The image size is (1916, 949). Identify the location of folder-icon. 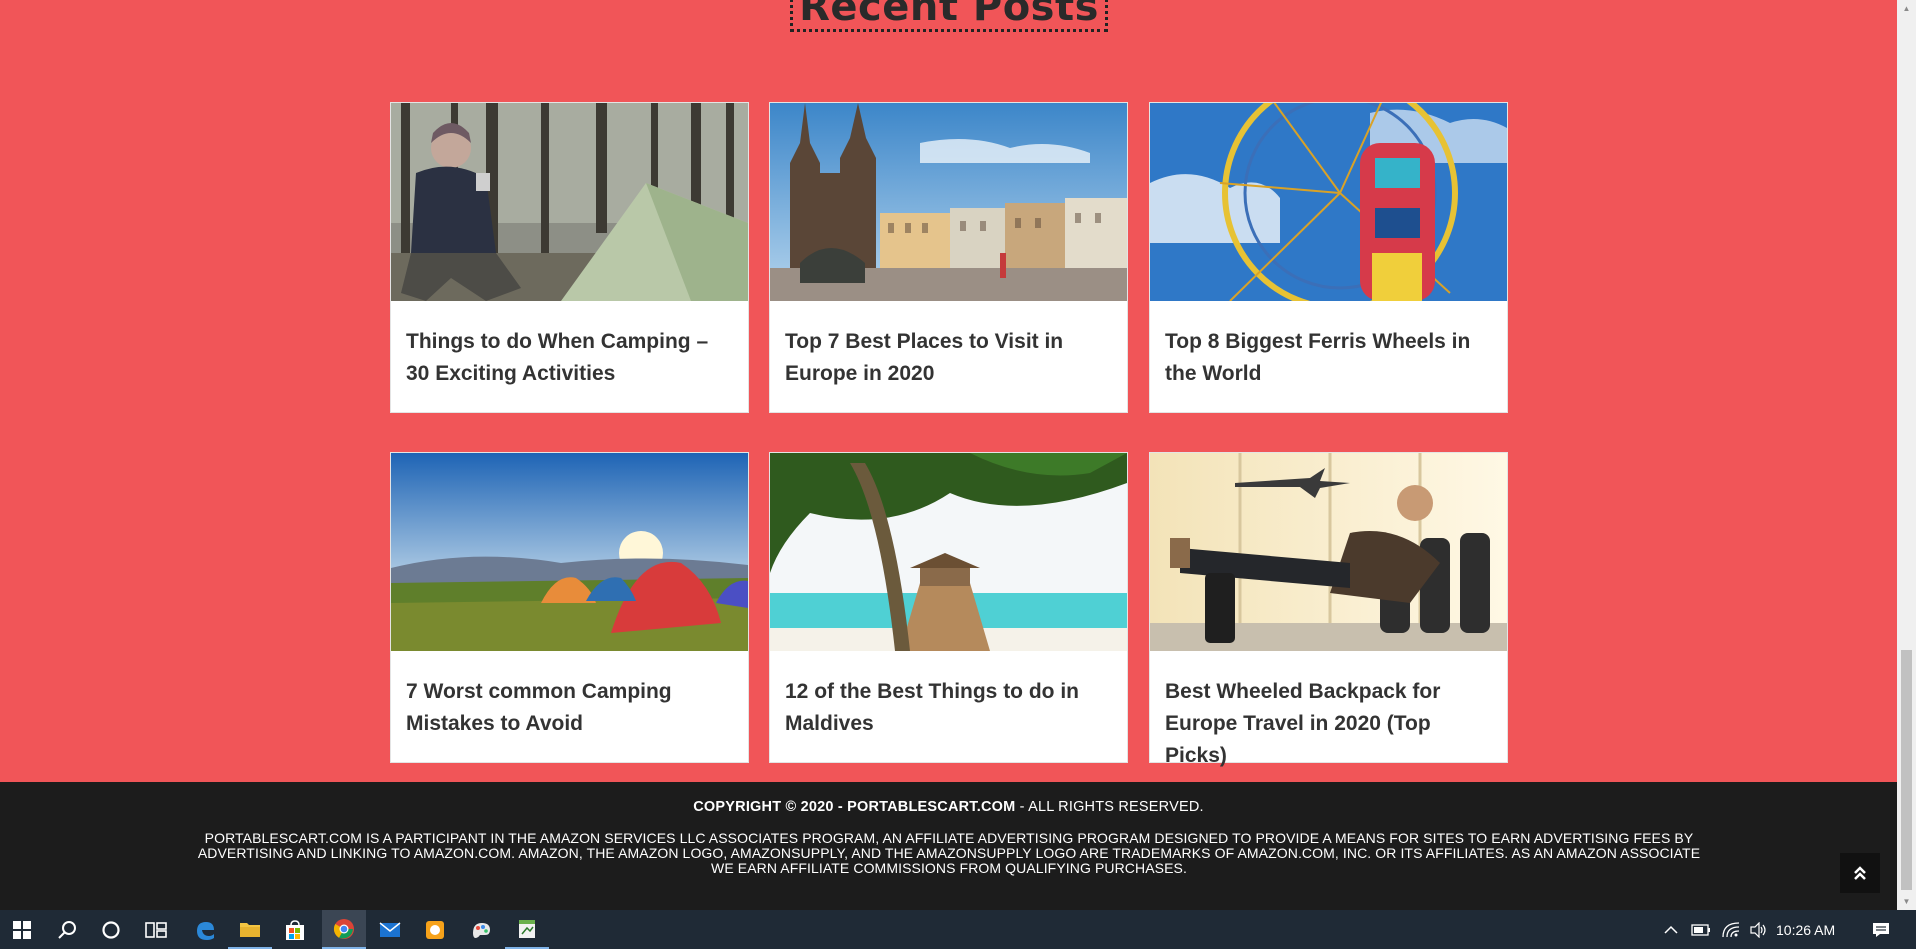
(250, 929).